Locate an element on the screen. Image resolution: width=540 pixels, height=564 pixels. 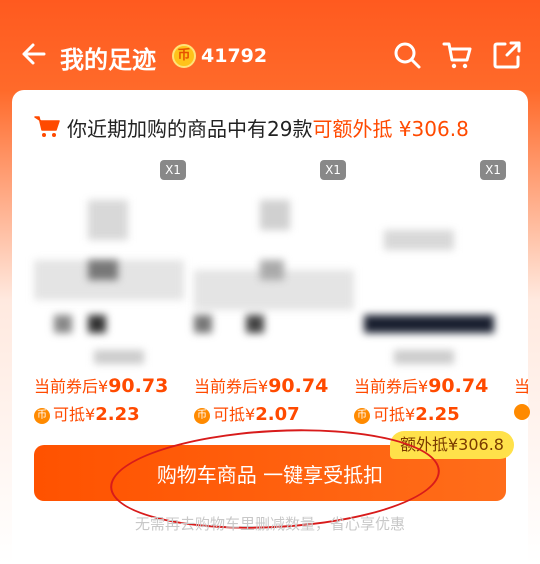
coin-offset: 币可抵¥2.25 is located at coordinates (407, 413).